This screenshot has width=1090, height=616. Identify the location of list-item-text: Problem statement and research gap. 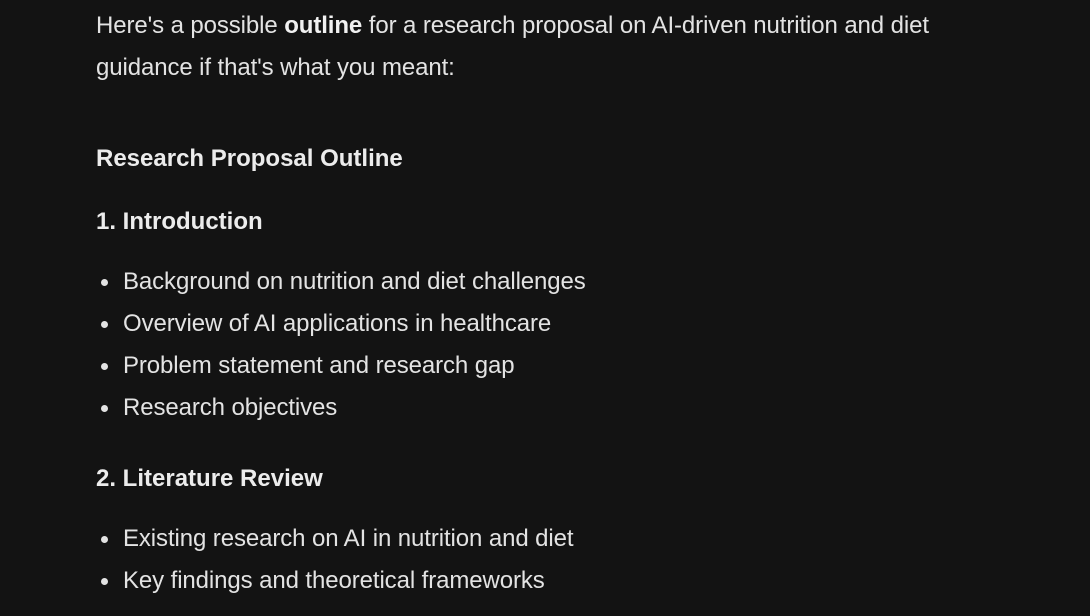
(319, 365).